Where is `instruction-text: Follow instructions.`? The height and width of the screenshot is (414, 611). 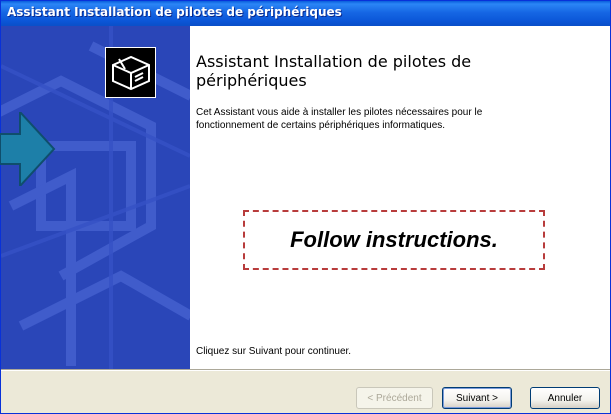
instruction-text: Follow instructions. is located at coordinates (394, 239).